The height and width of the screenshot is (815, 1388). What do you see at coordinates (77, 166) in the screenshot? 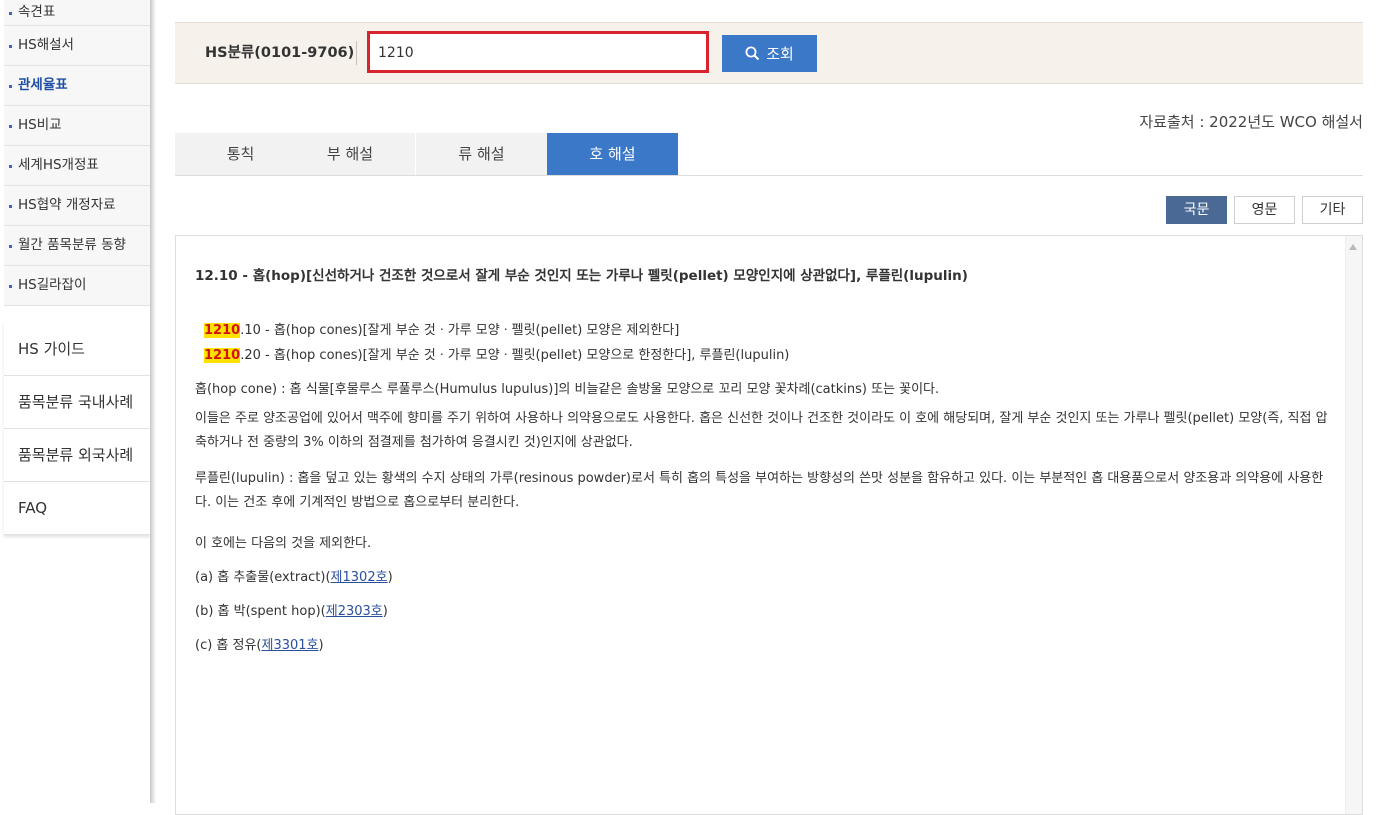
I see `sidebar-item-world-hs-revision: 세계HS개정표` at bounding box center [77, 166].